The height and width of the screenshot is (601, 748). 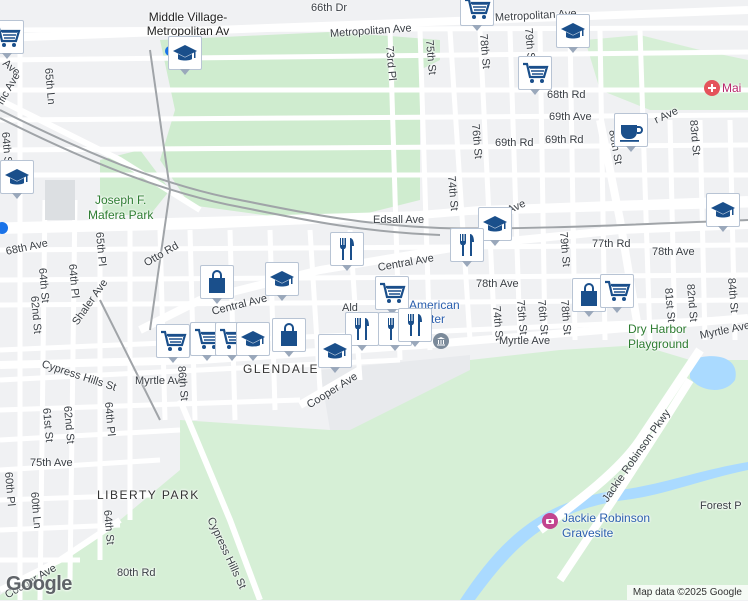 What do you see at coordinates (148, 495) in the screenshot?
I see `neighborhood-label: LIBERTY PARK` at bounding box center [148, 495].